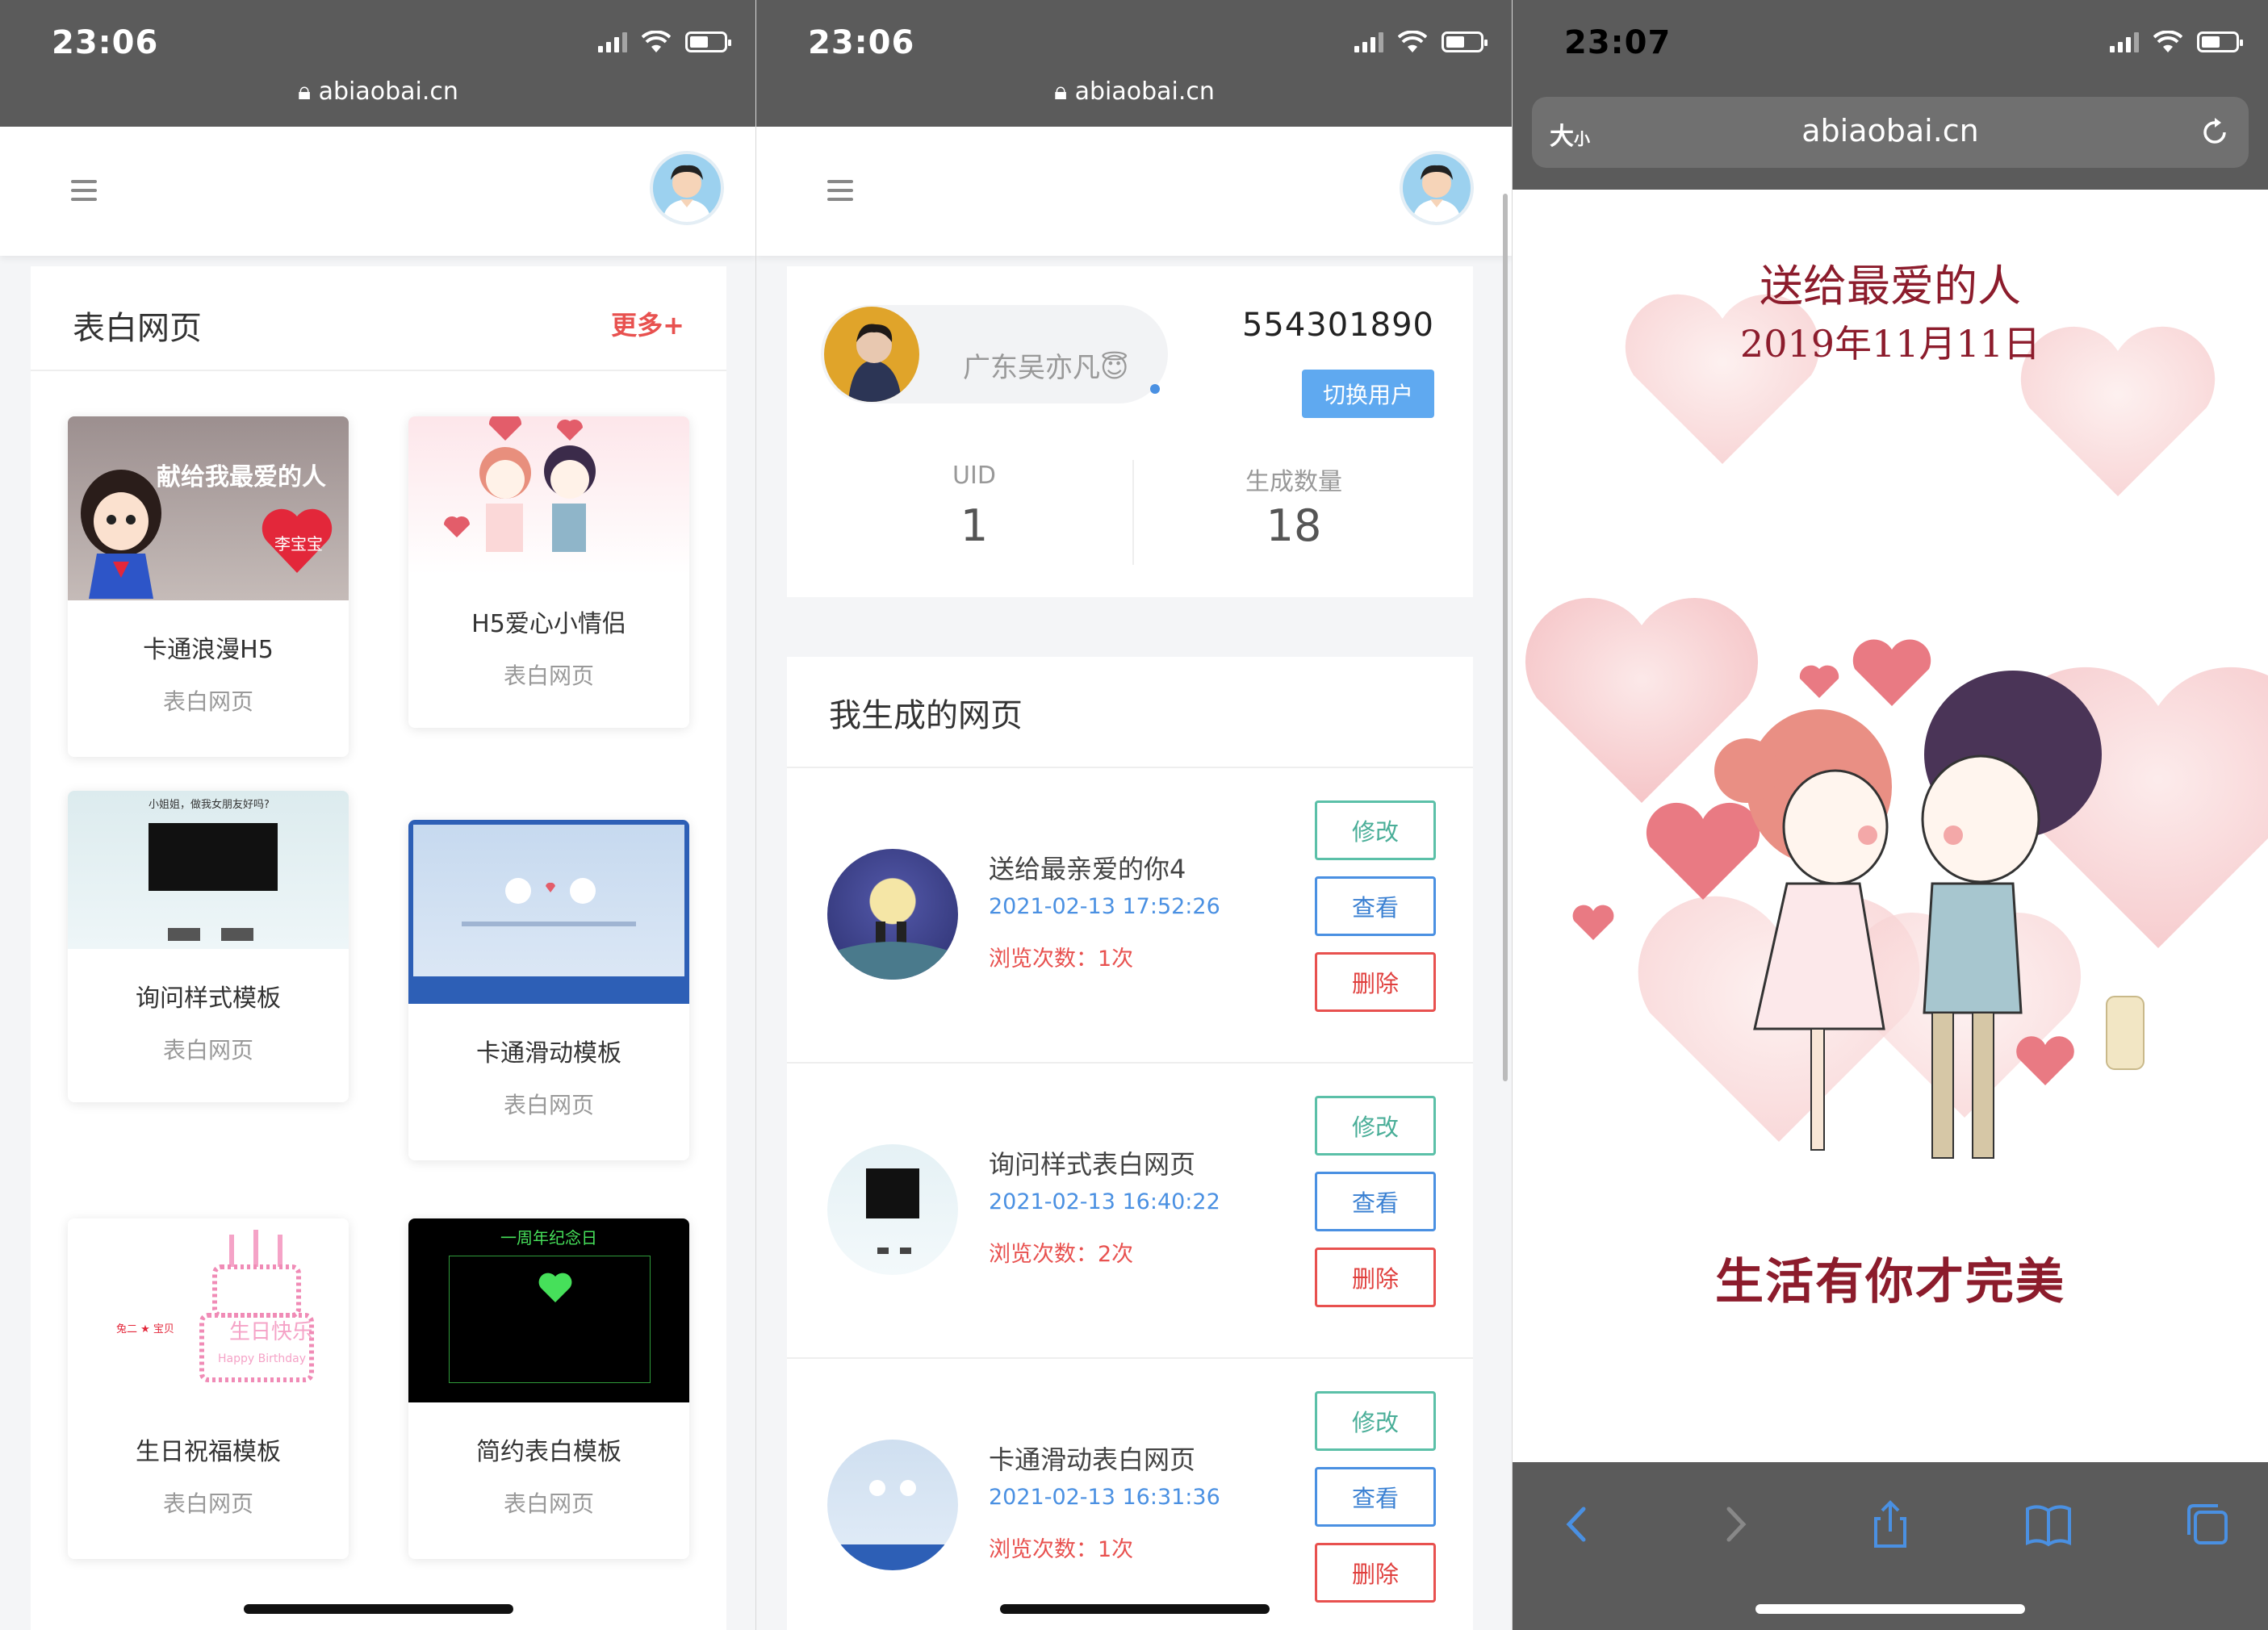 This screenshot has width=2268, height=1630. Describe the element at coordinates (1105, 1201) in the screenshot. I see `page-date: 2021-02-13 16:40:22` at that location.